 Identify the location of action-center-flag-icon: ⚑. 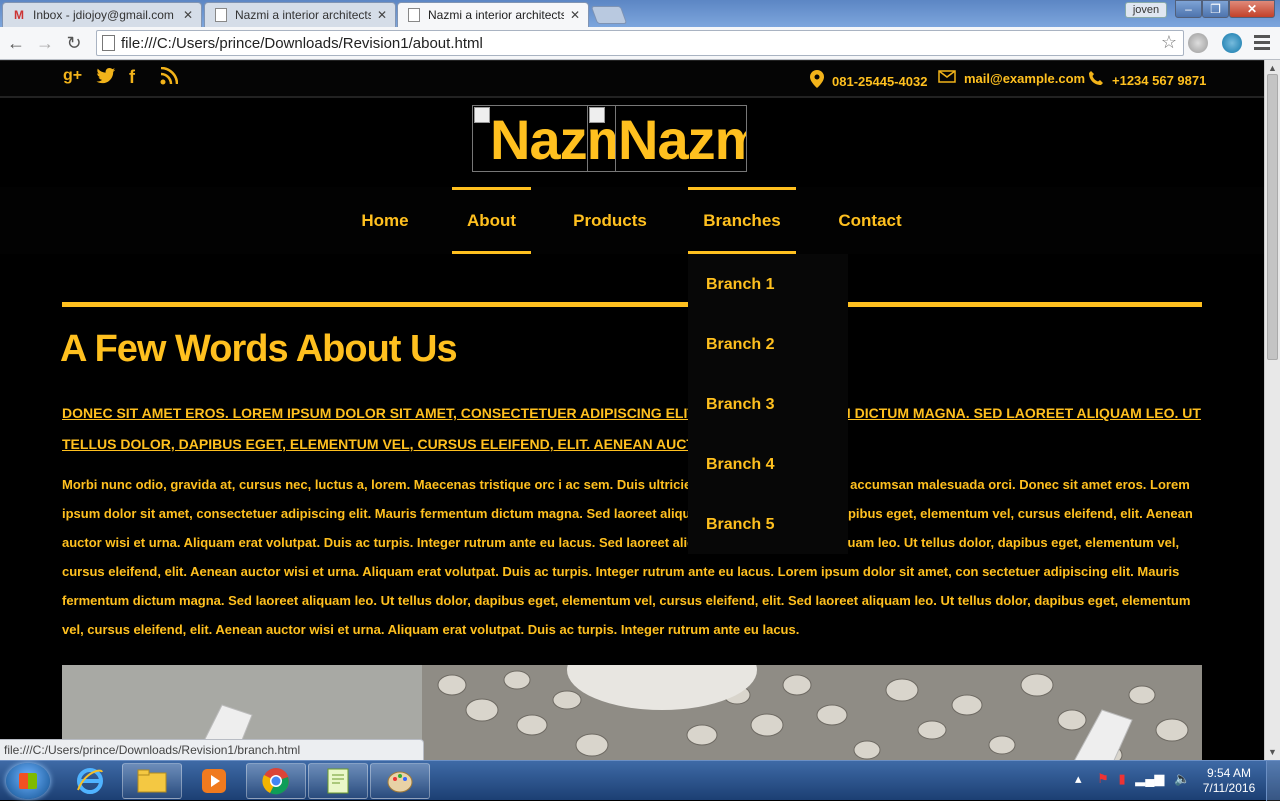
(1103, 778).